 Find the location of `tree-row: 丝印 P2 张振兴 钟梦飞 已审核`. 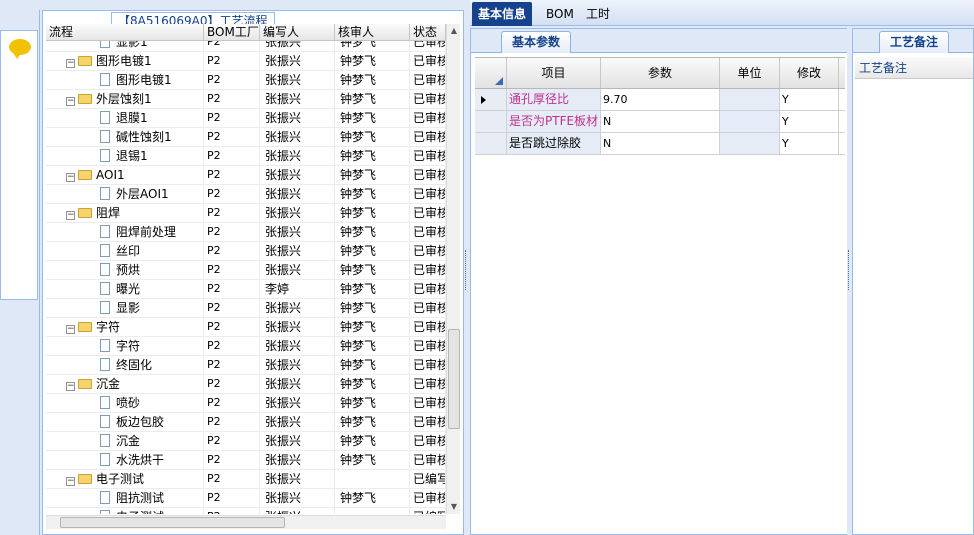

tree-row: 丝印 P2 张振兴 钟梦飞 已审核 is located at coordinates (246, 251).